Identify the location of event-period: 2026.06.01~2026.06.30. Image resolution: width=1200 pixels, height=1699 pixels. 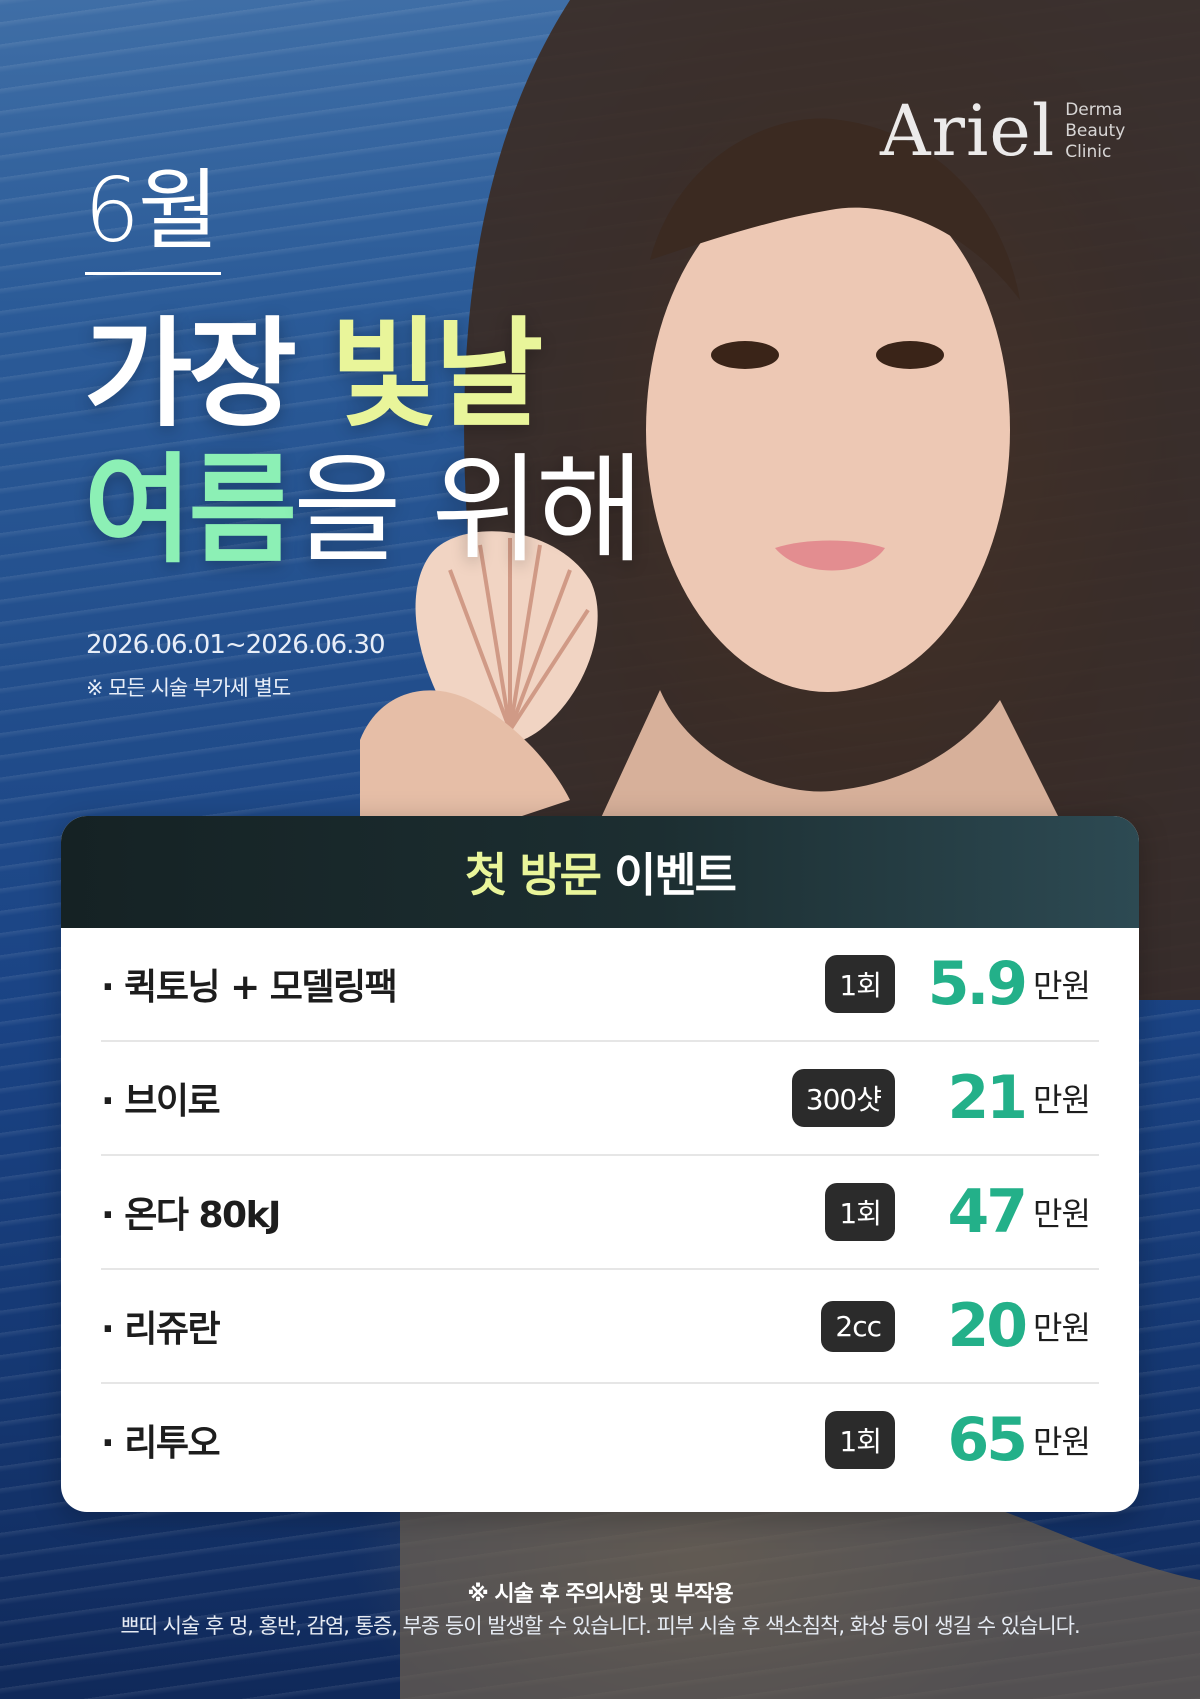
(236, 645).